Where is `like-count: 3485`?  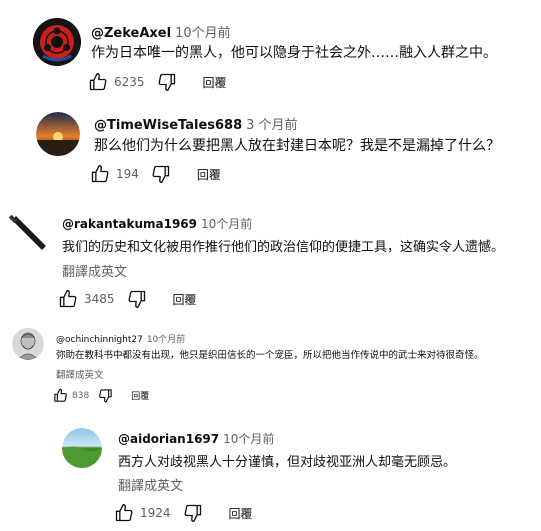 like-count: 3485 is located at coordinates (99, 299).